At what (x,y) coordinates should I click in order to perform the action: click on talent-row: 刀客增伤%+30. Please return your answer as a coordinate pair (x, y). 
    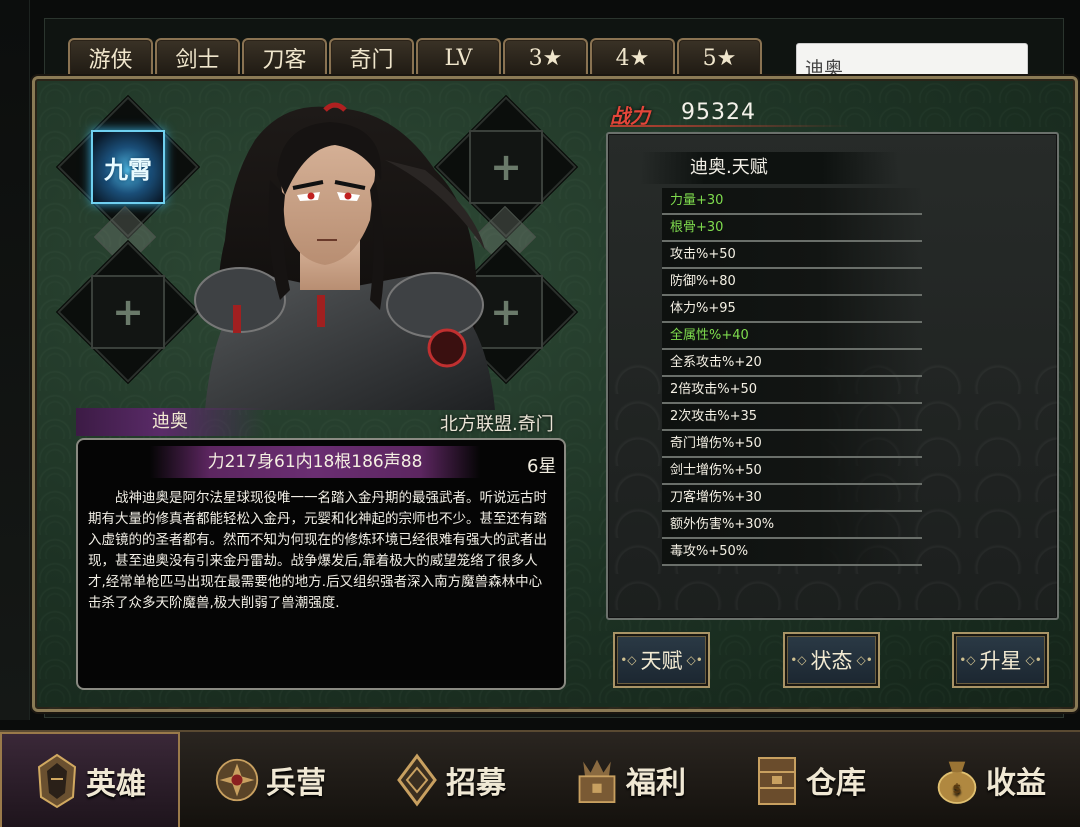
    Looking at the image, I should click on (792, 498).